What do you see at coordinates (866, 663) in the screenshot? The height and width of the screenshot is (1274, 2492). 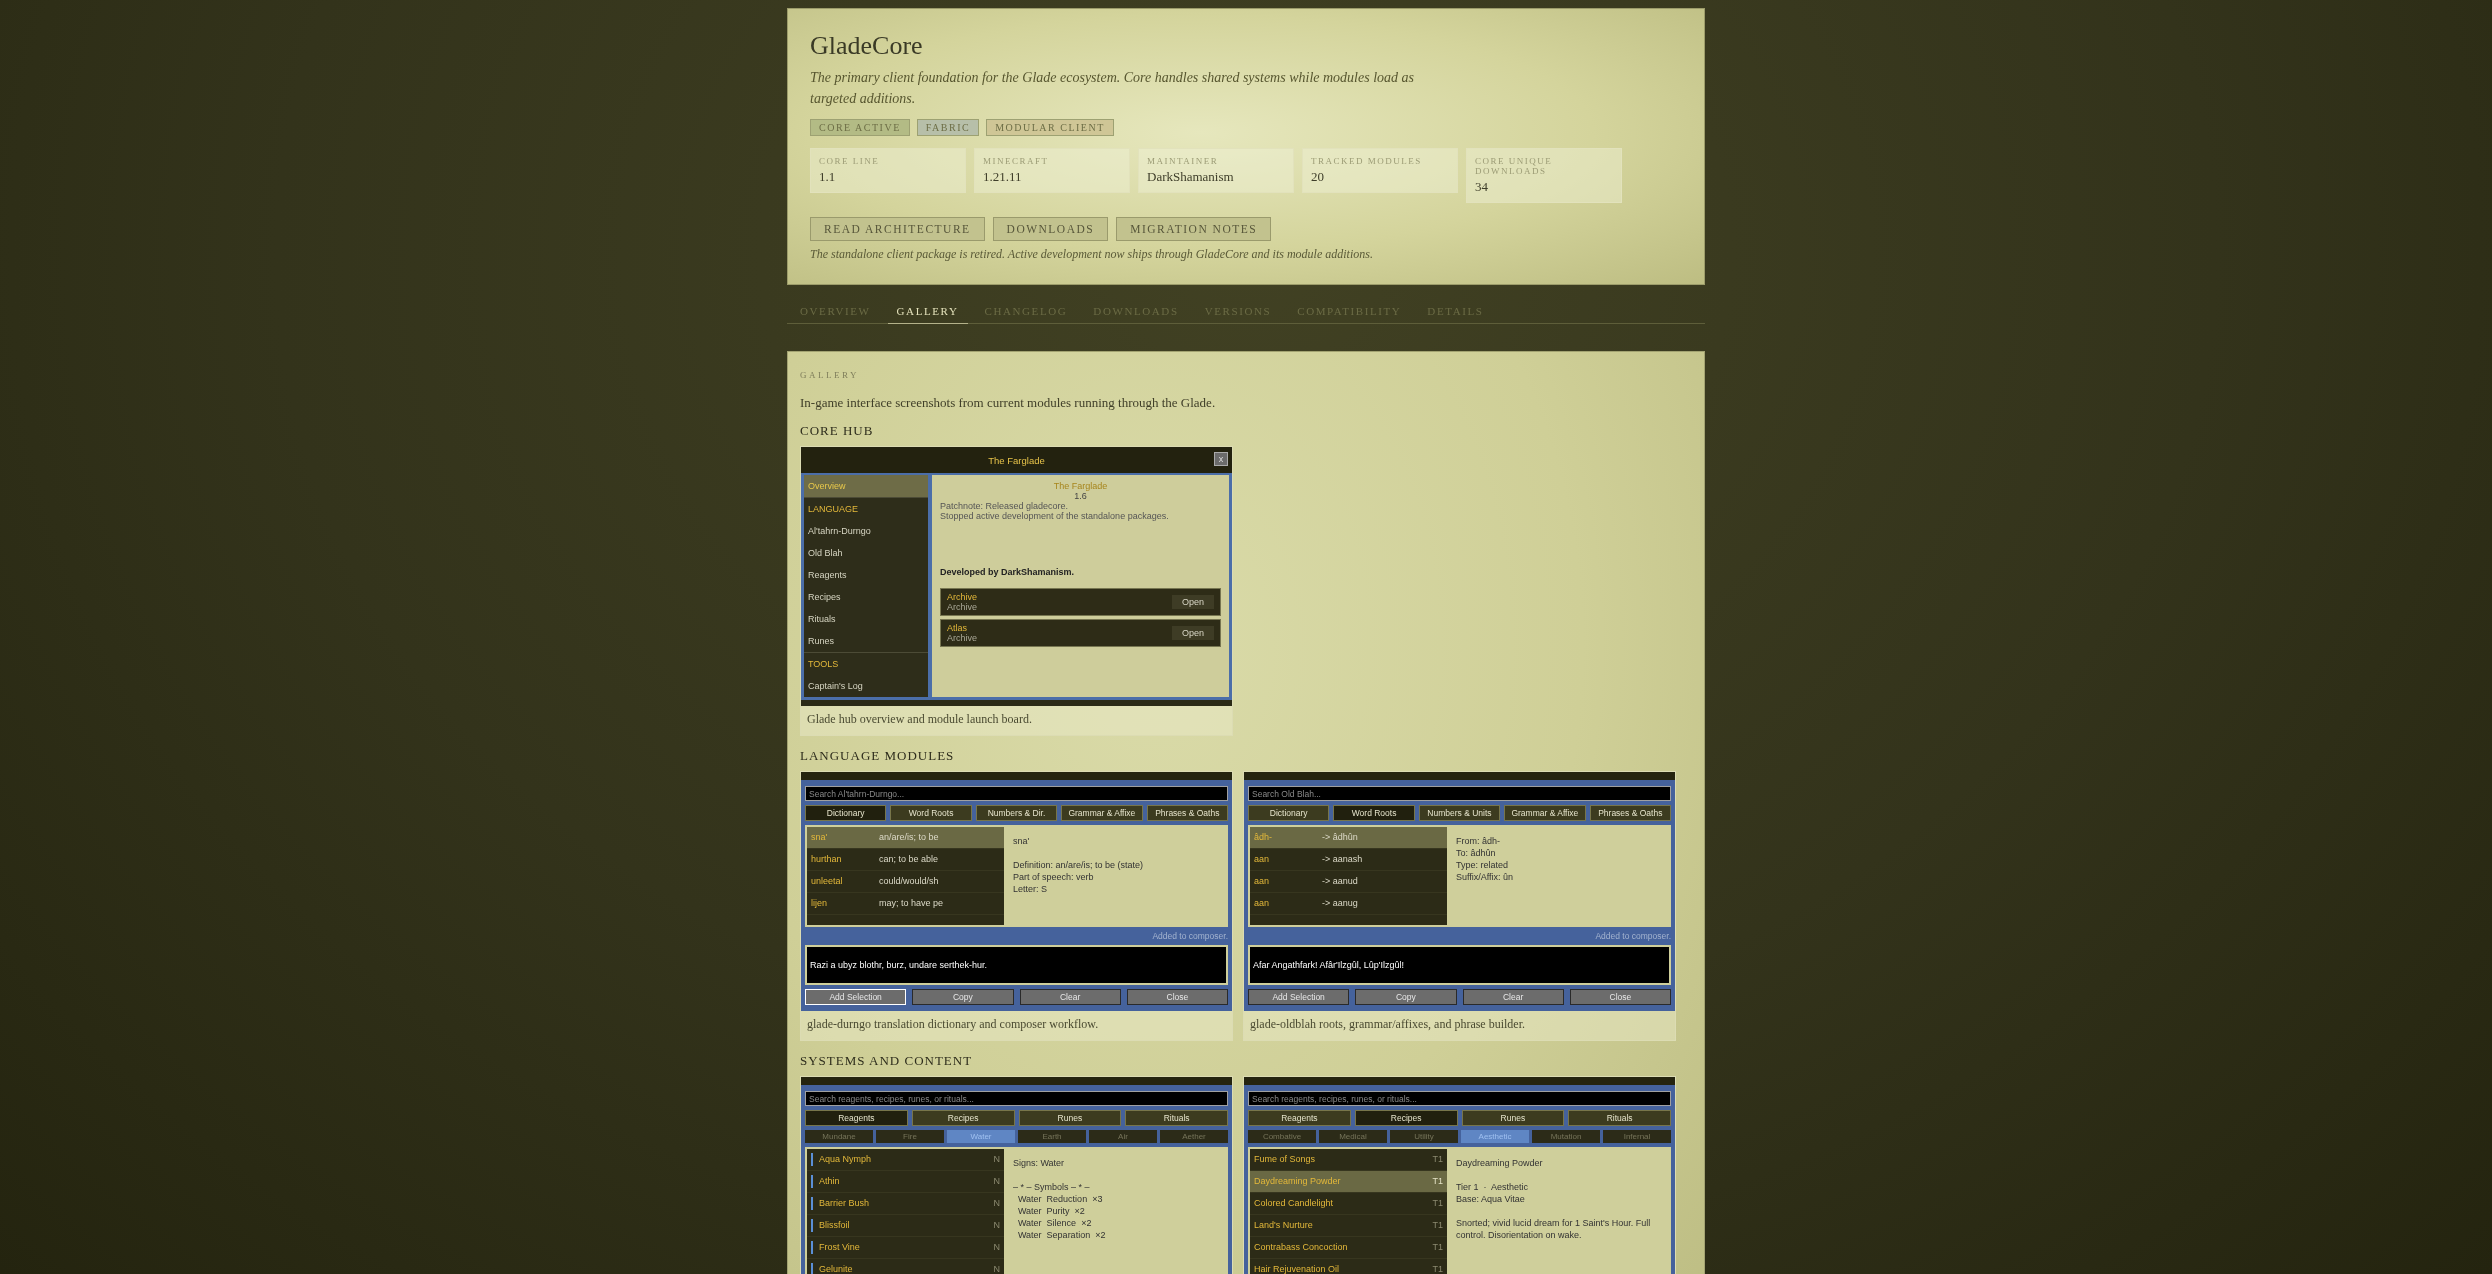 I see `sidebar-header: TOOLS` at bounding box center [866, 663].